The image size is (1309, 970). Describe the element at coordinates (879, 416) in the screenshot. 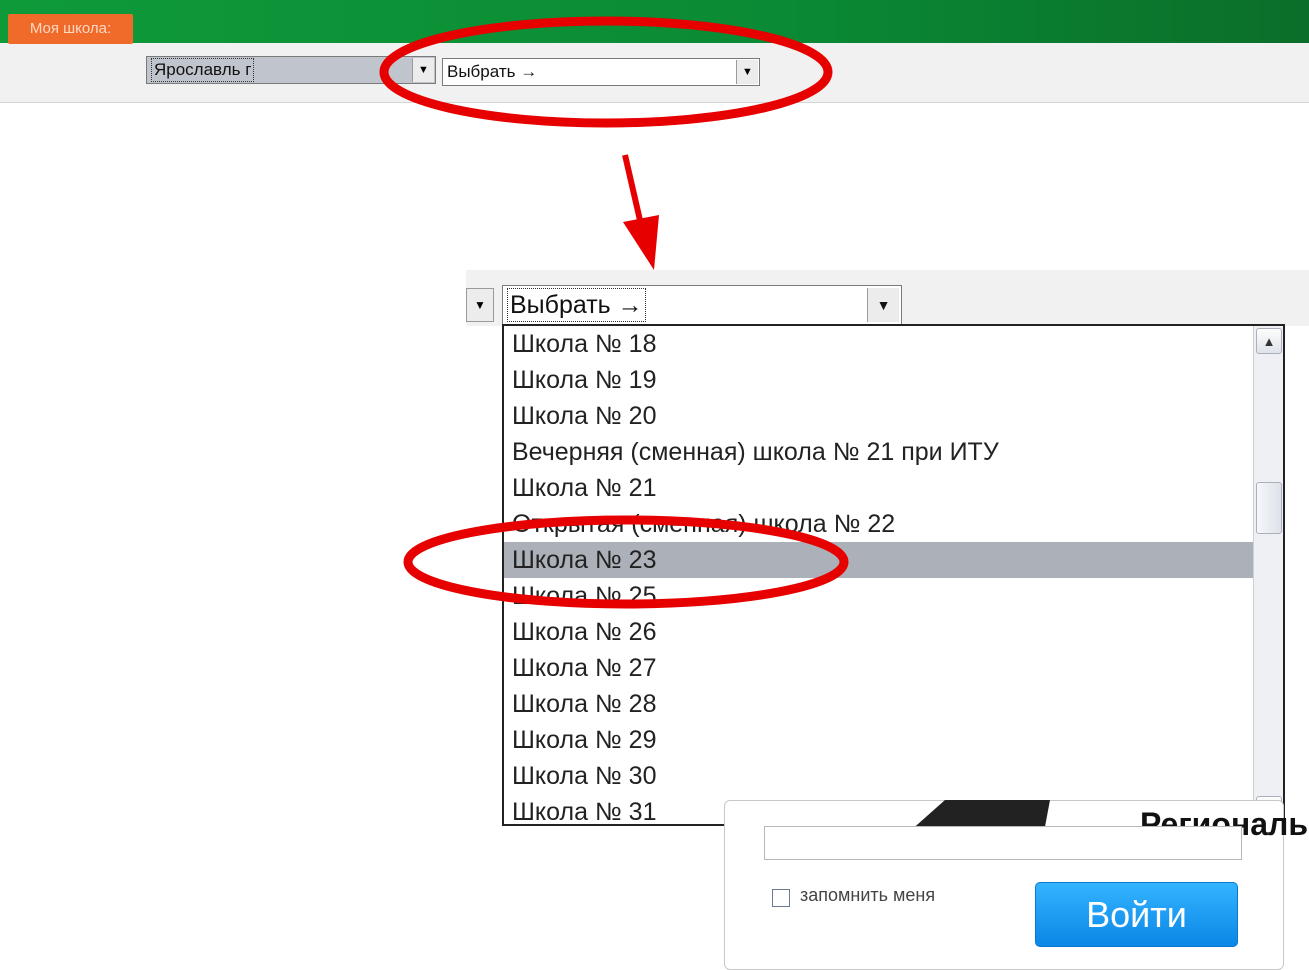

I see `dropdown-option: Школа № 20` at that location.